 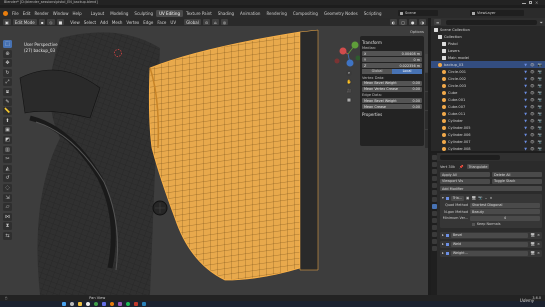 I want to click on ngon-method-select: Beauty, so click(x=505, y=211).